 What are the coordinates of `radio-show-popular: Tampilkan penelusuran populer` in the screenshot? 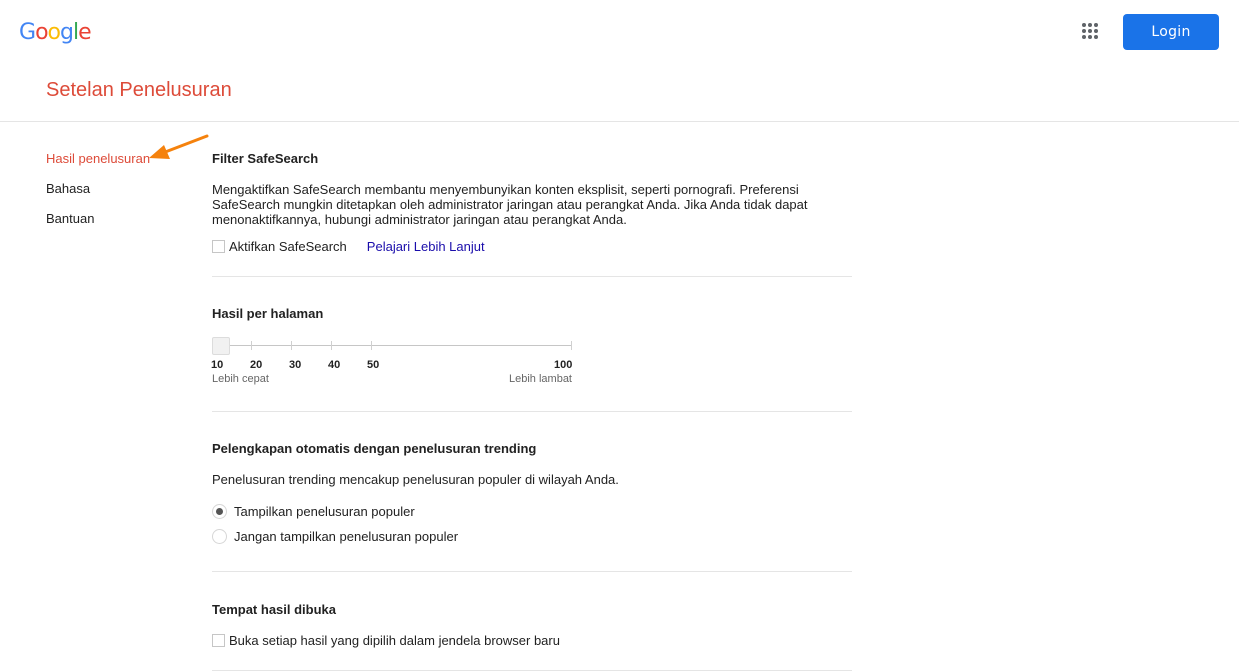 It's located at (313, 511).